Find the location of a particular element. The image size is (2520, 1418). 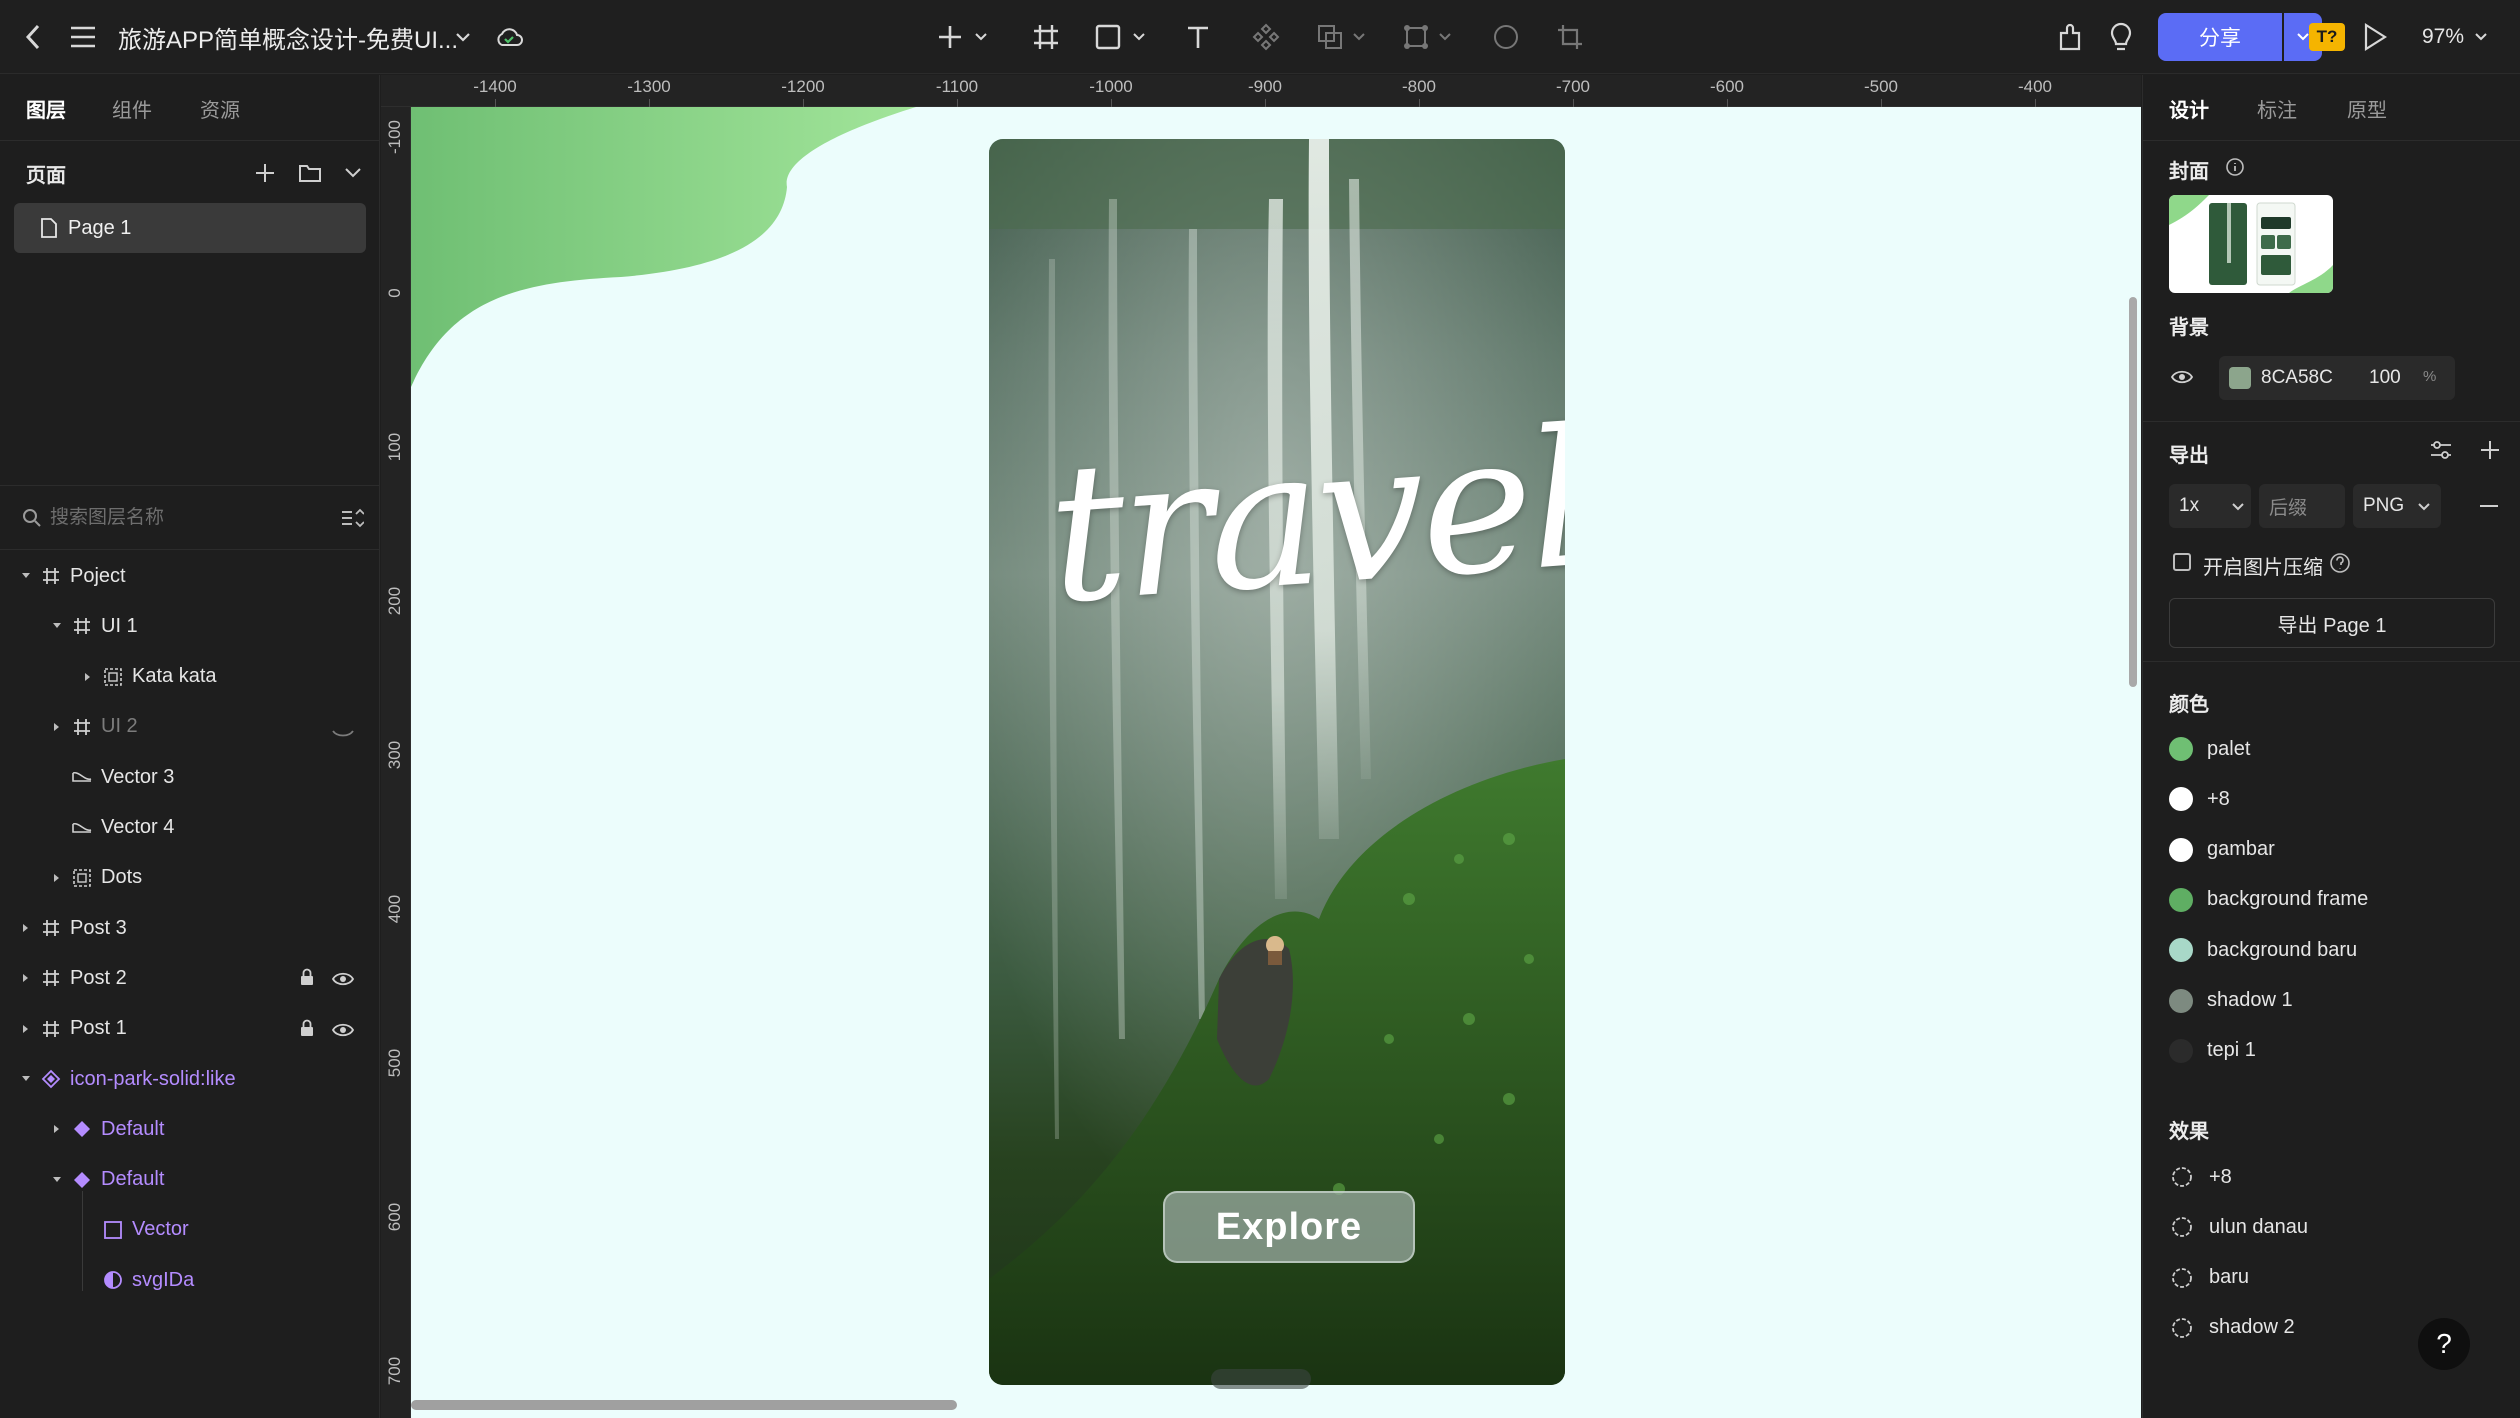

tab-annotate: 标注 is located at coordinates (2277, 108).